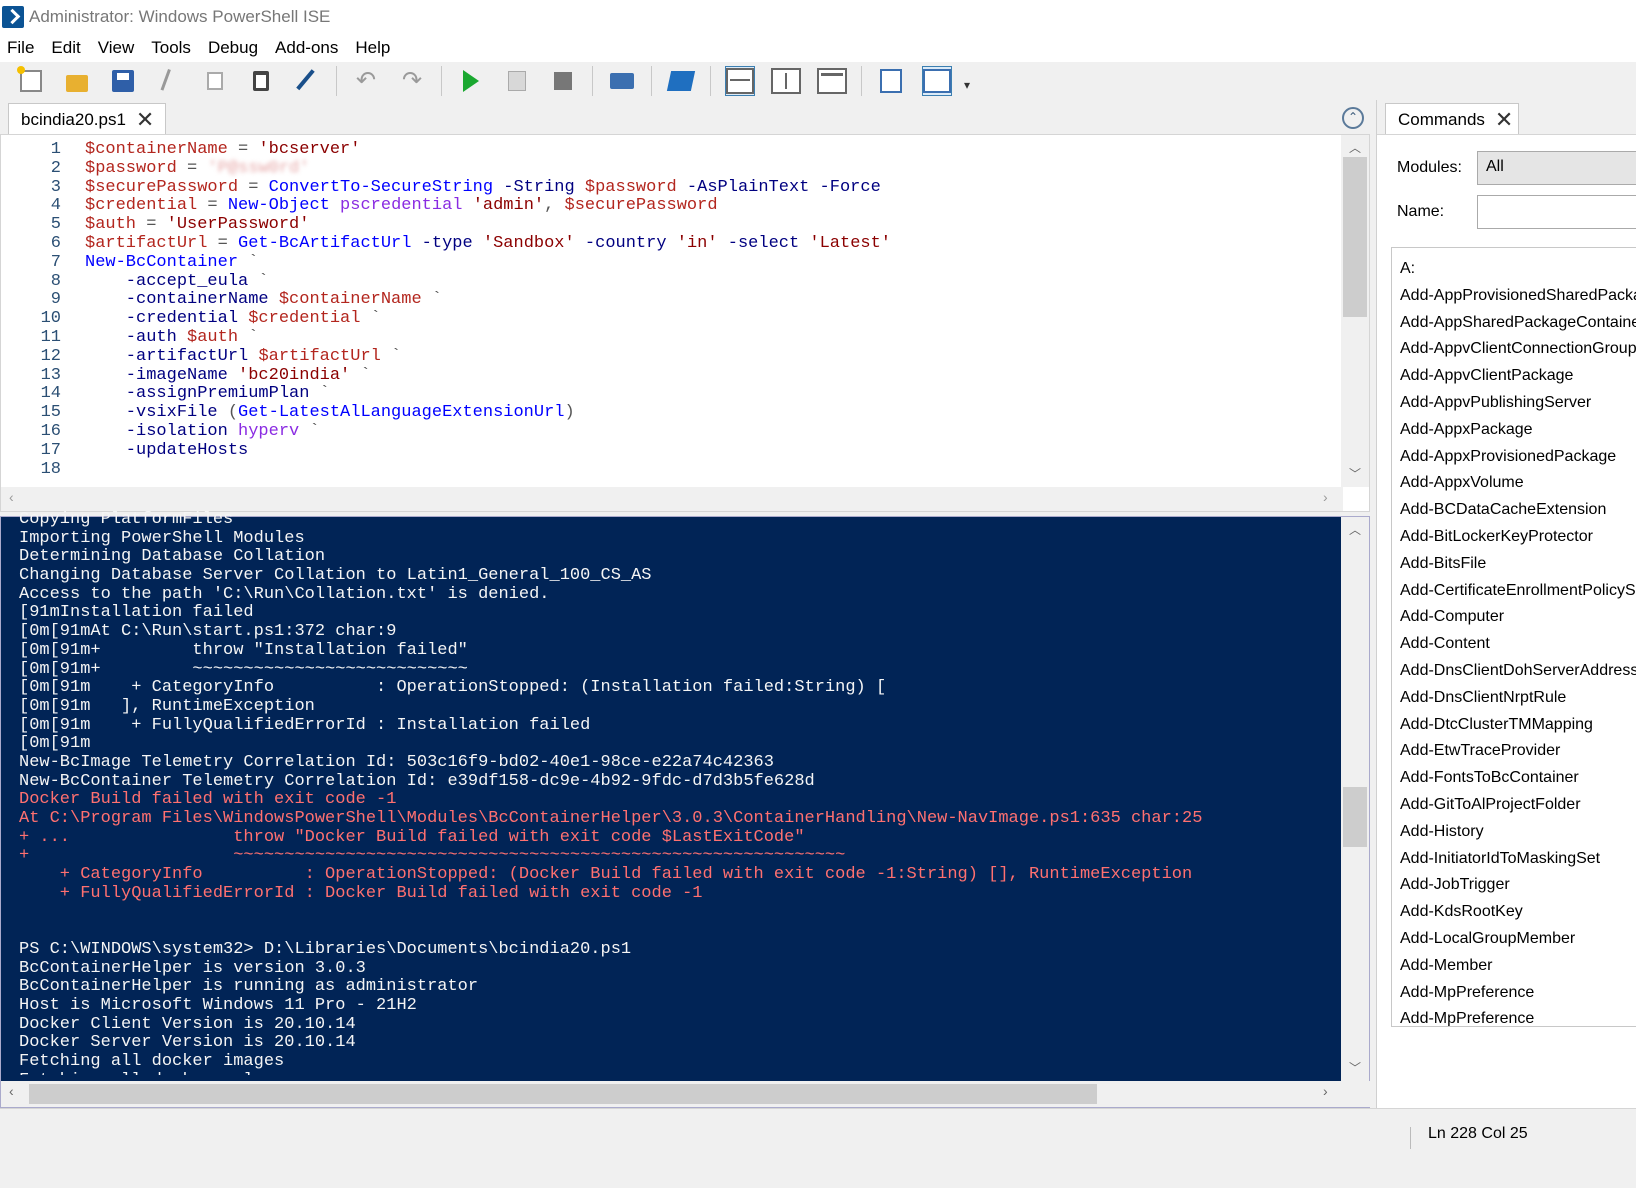  I want to click on command-list-item: Add-JobTrigger, so click(1514, 885).